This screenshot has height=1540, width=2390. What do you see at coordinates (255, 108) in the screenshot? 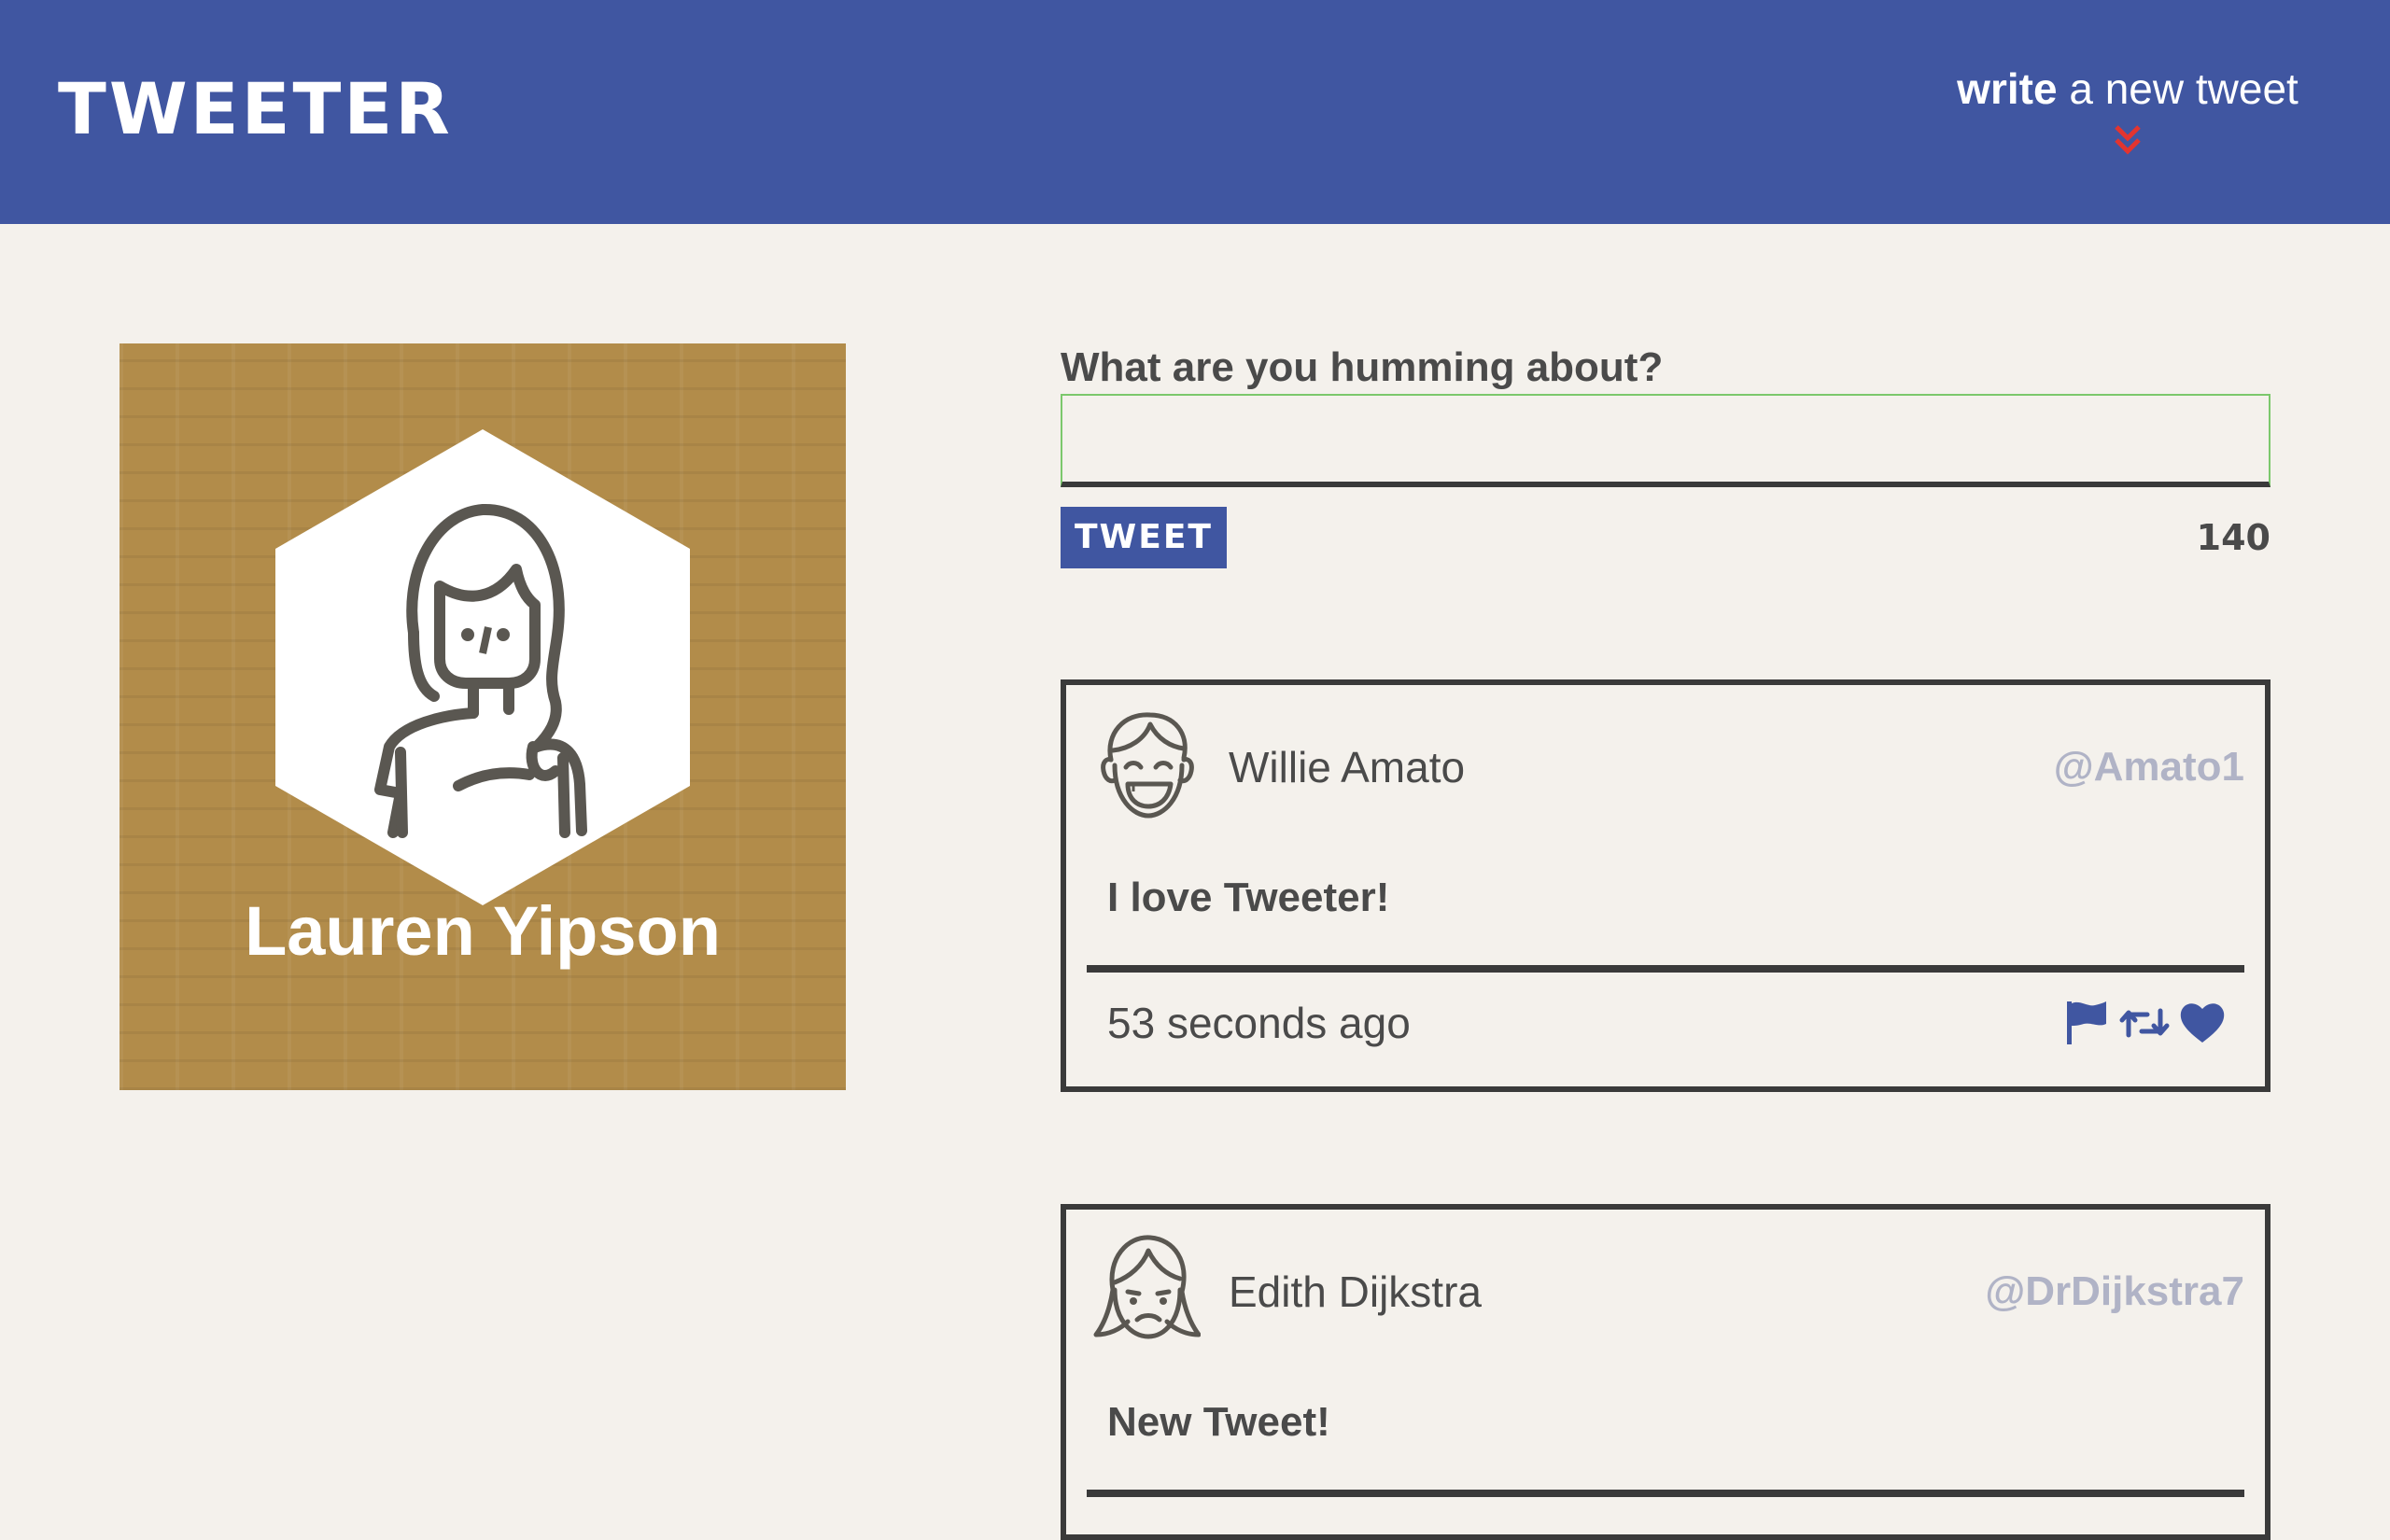
I see `brand-logo: TWEETER` at bounding box center [255, 108].